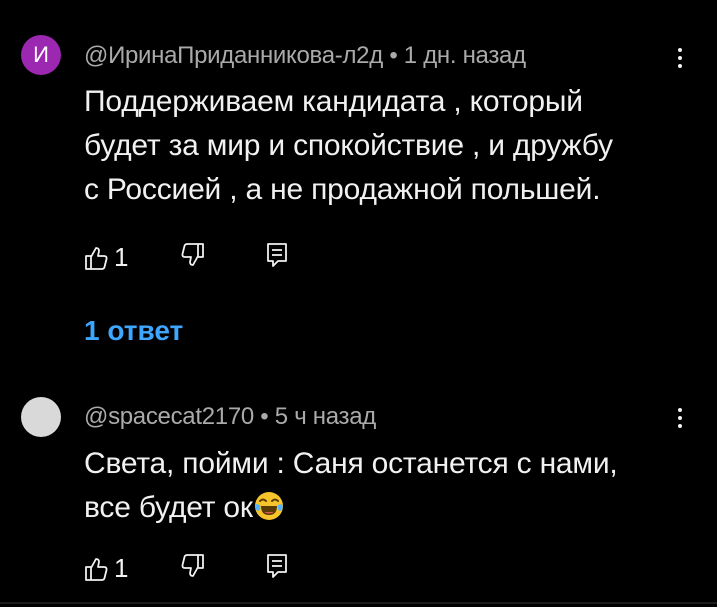  I want to click on comment-meta: @ИринаПриданникова-л2д • 1 дн. назад, so click(305, 56).